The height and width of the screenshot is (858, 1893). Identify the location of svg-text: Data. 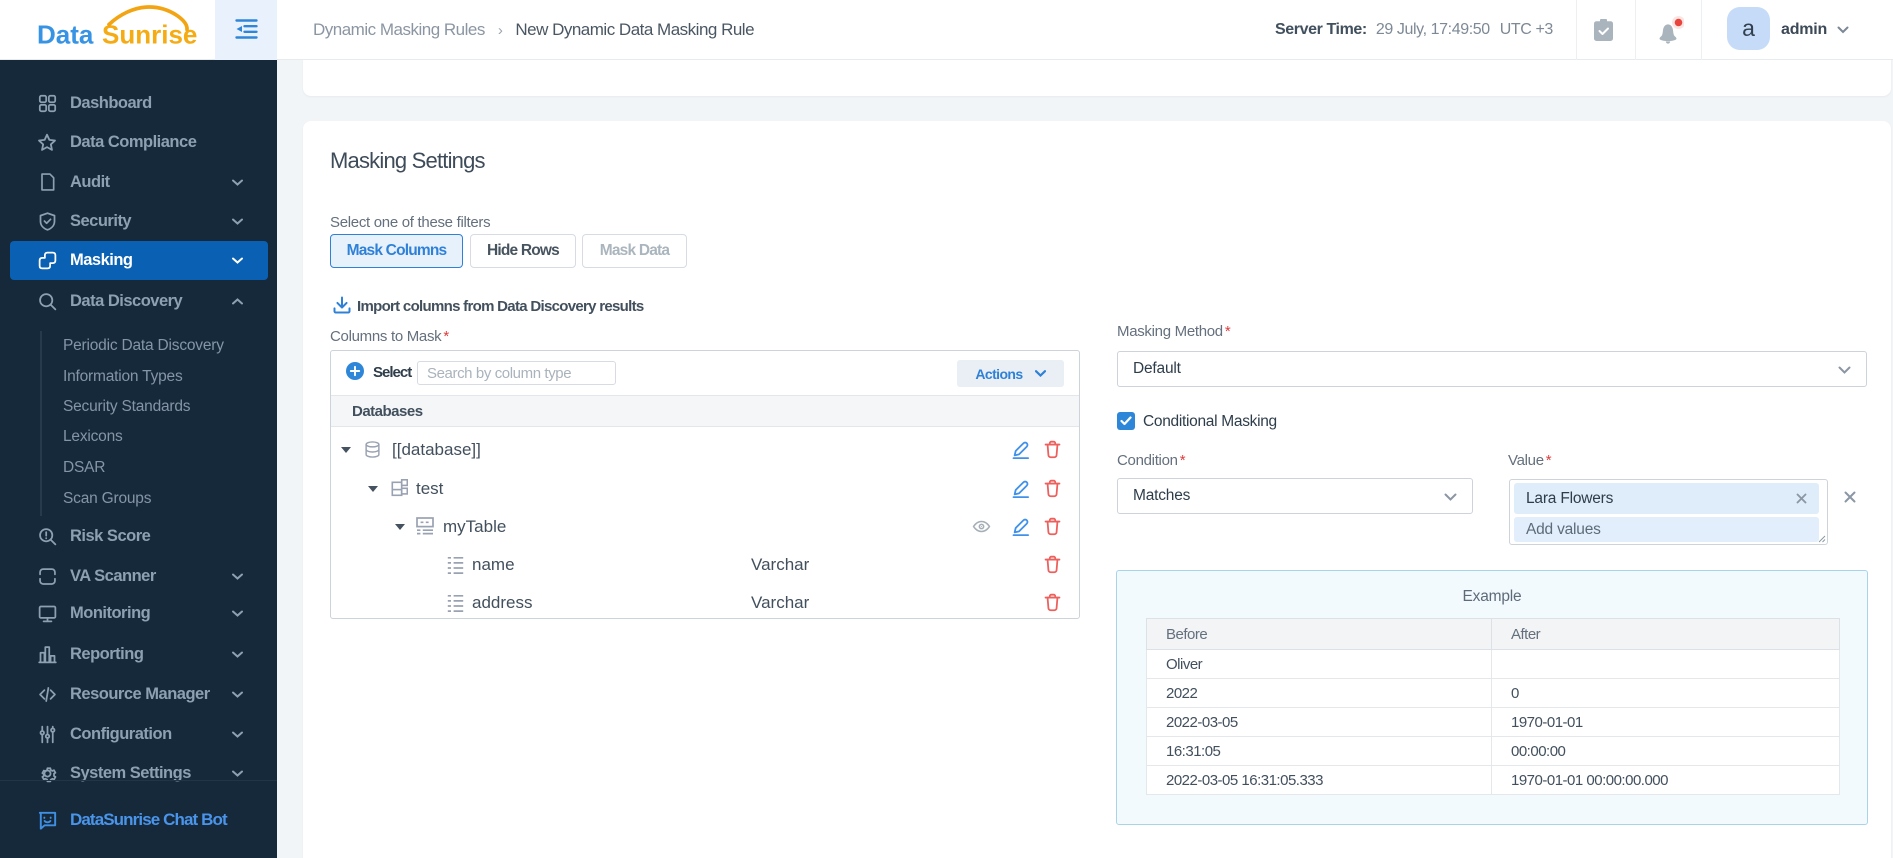
(65, 35).